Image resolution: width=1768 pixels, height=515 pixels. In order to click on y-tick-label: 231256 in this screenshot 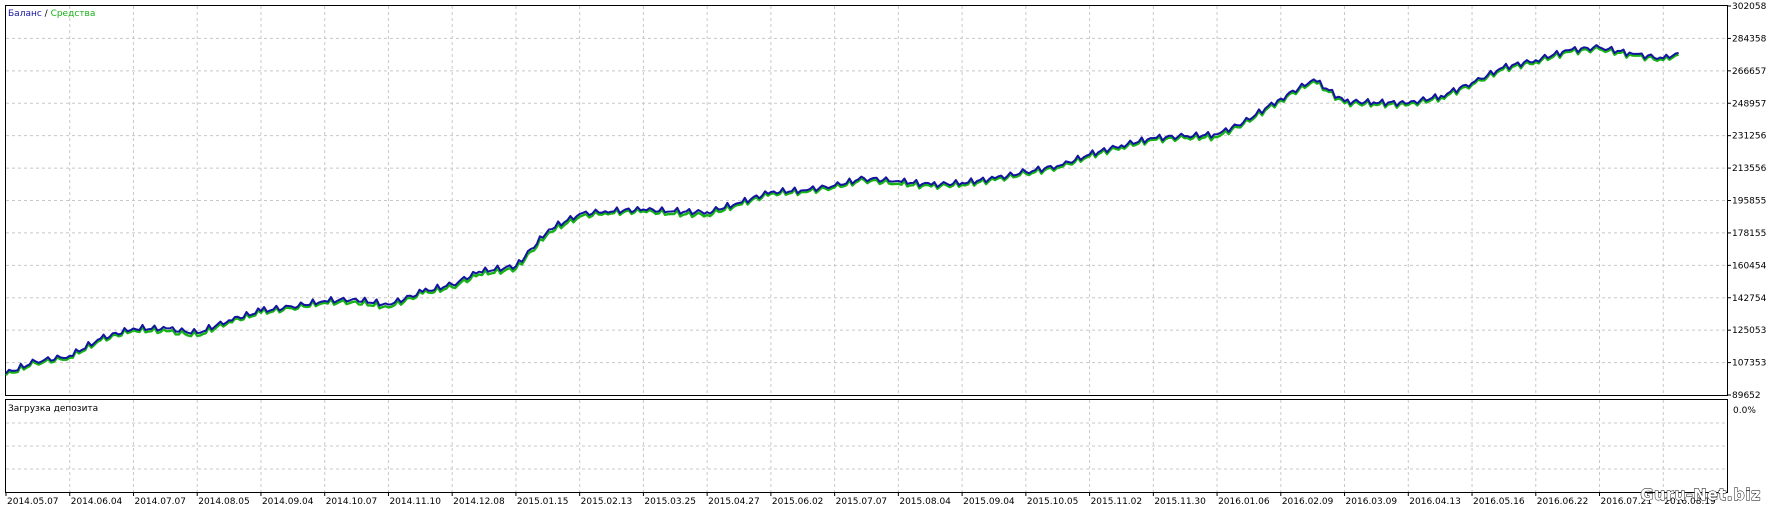, I will do `click(1749, 137)`.